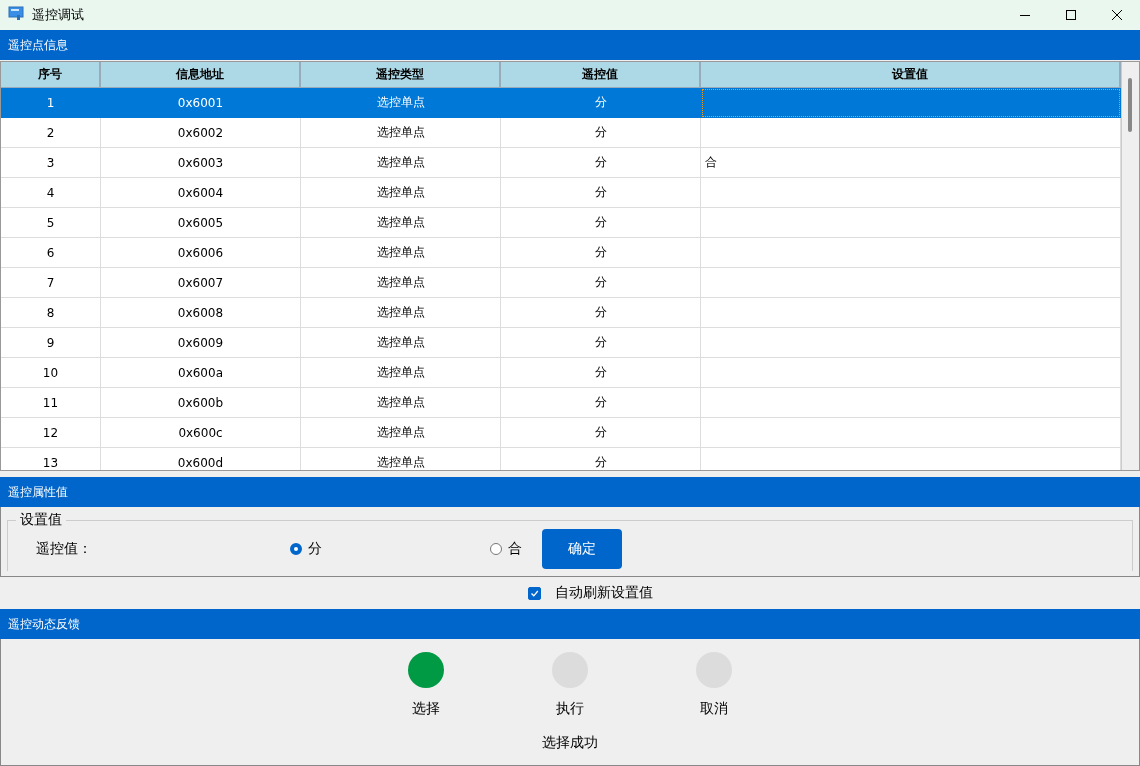 The height and width of the screenshot is (766, 1140). What do you see at coordinates (58, 15) in the screenshot?
I see `window-title: 遥控调试` at bounding box center [58, 15].